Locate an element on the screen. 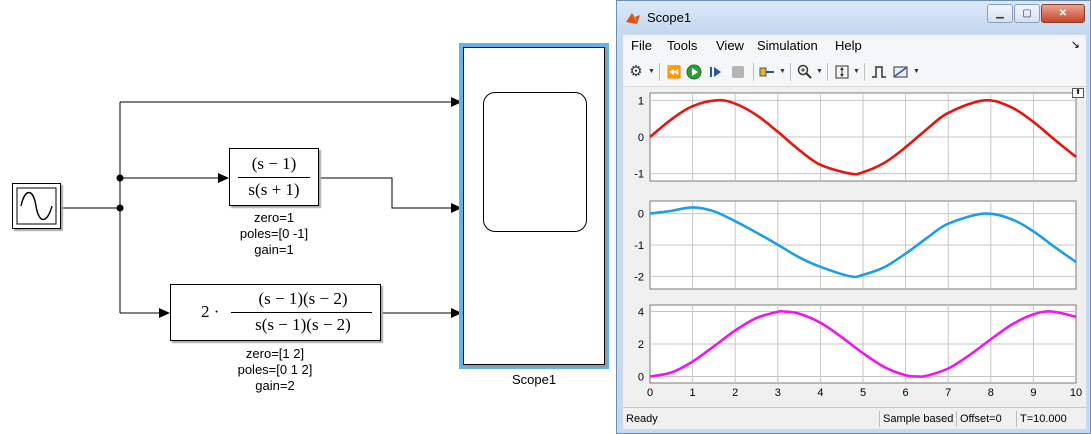 The image size is (1091, 434). status-time: T=10.000 is located at coordinates (1051, 419).